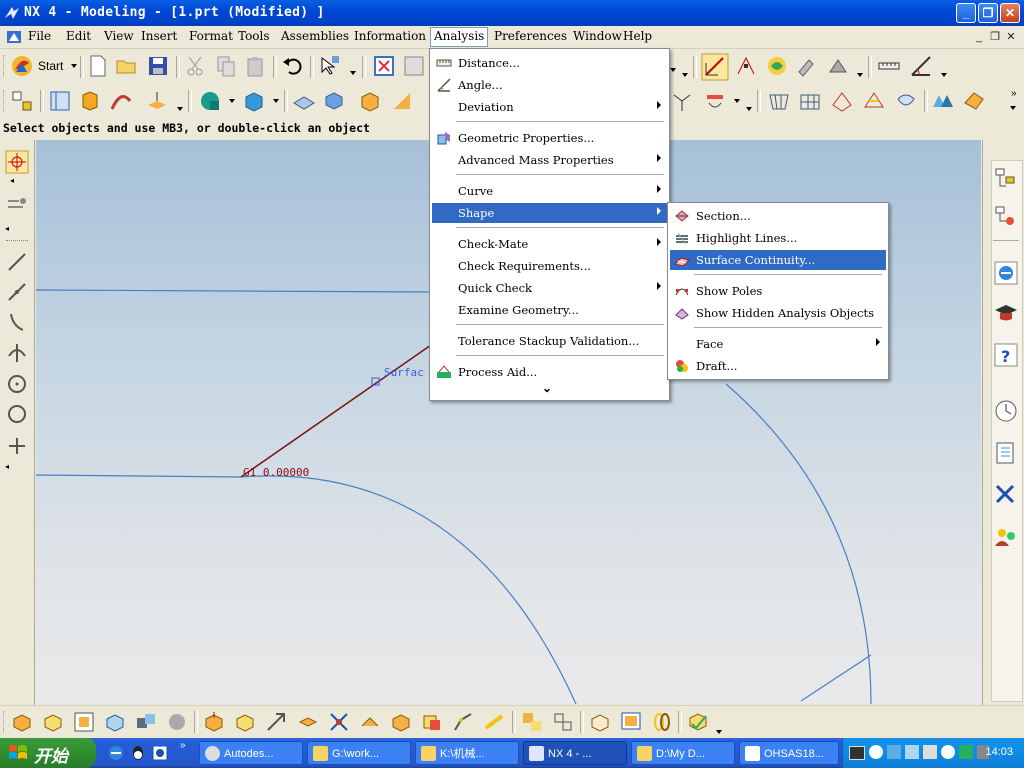  What do you see at coordinates (119, 37) in the screenshot?
I see `menu-view: View` at bounding box center [119, 37].